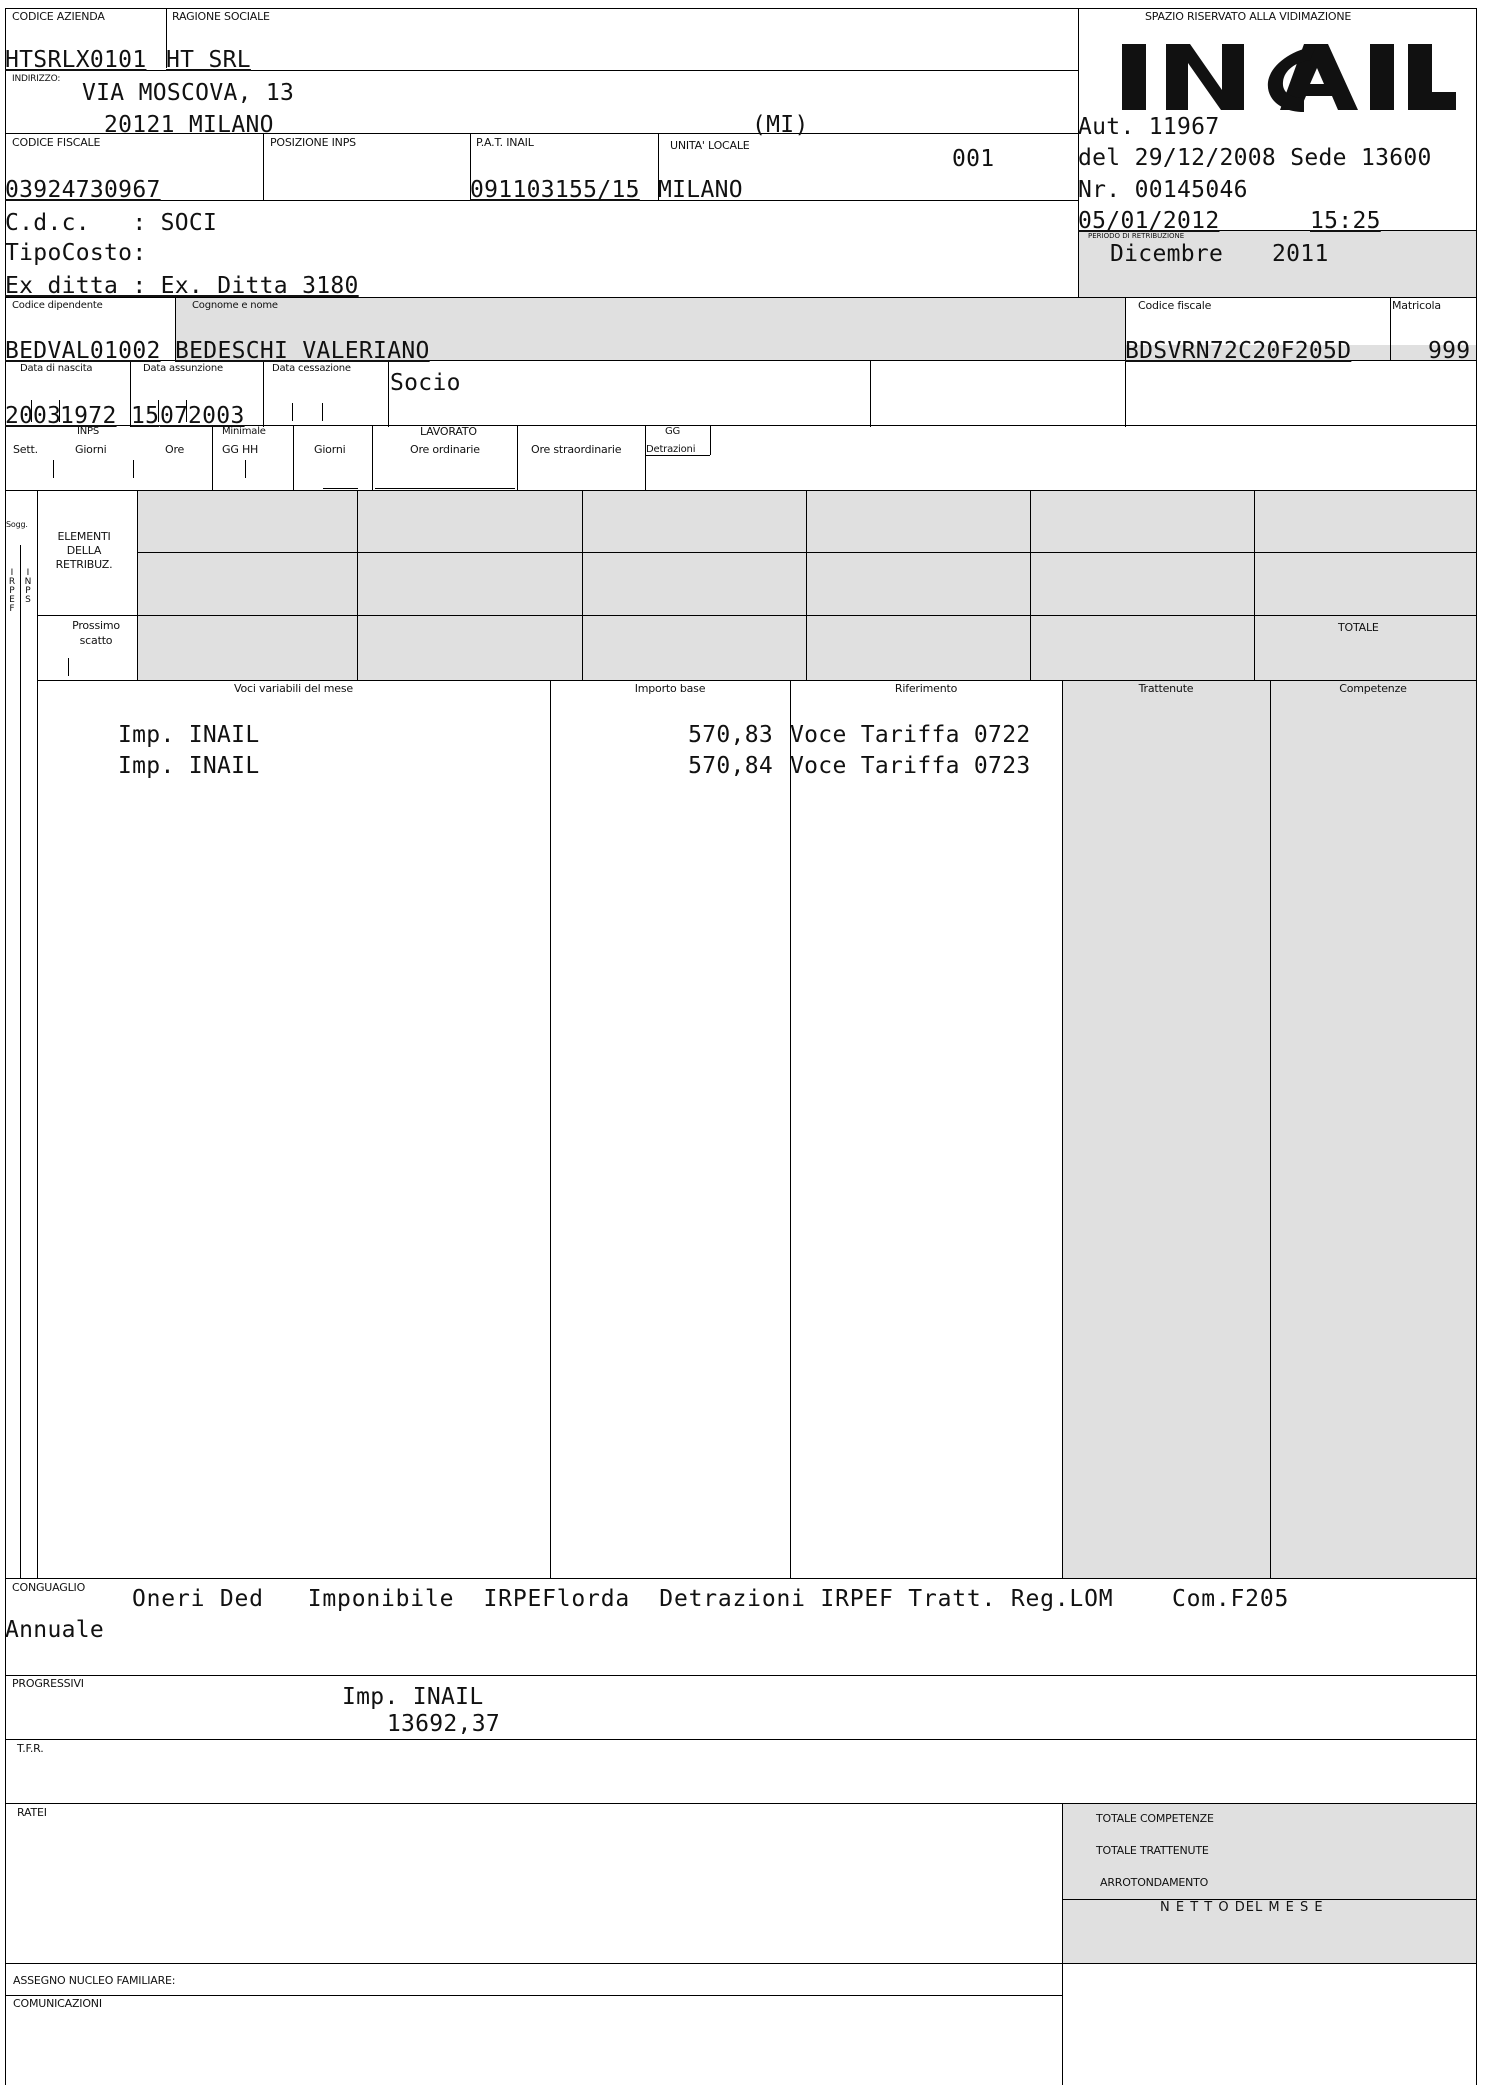 Image resolution: width=1490 pixels, height=2085 pixels. I want to click on posizione-inps-label: POSIZIONE INPS, so click(313, 142).